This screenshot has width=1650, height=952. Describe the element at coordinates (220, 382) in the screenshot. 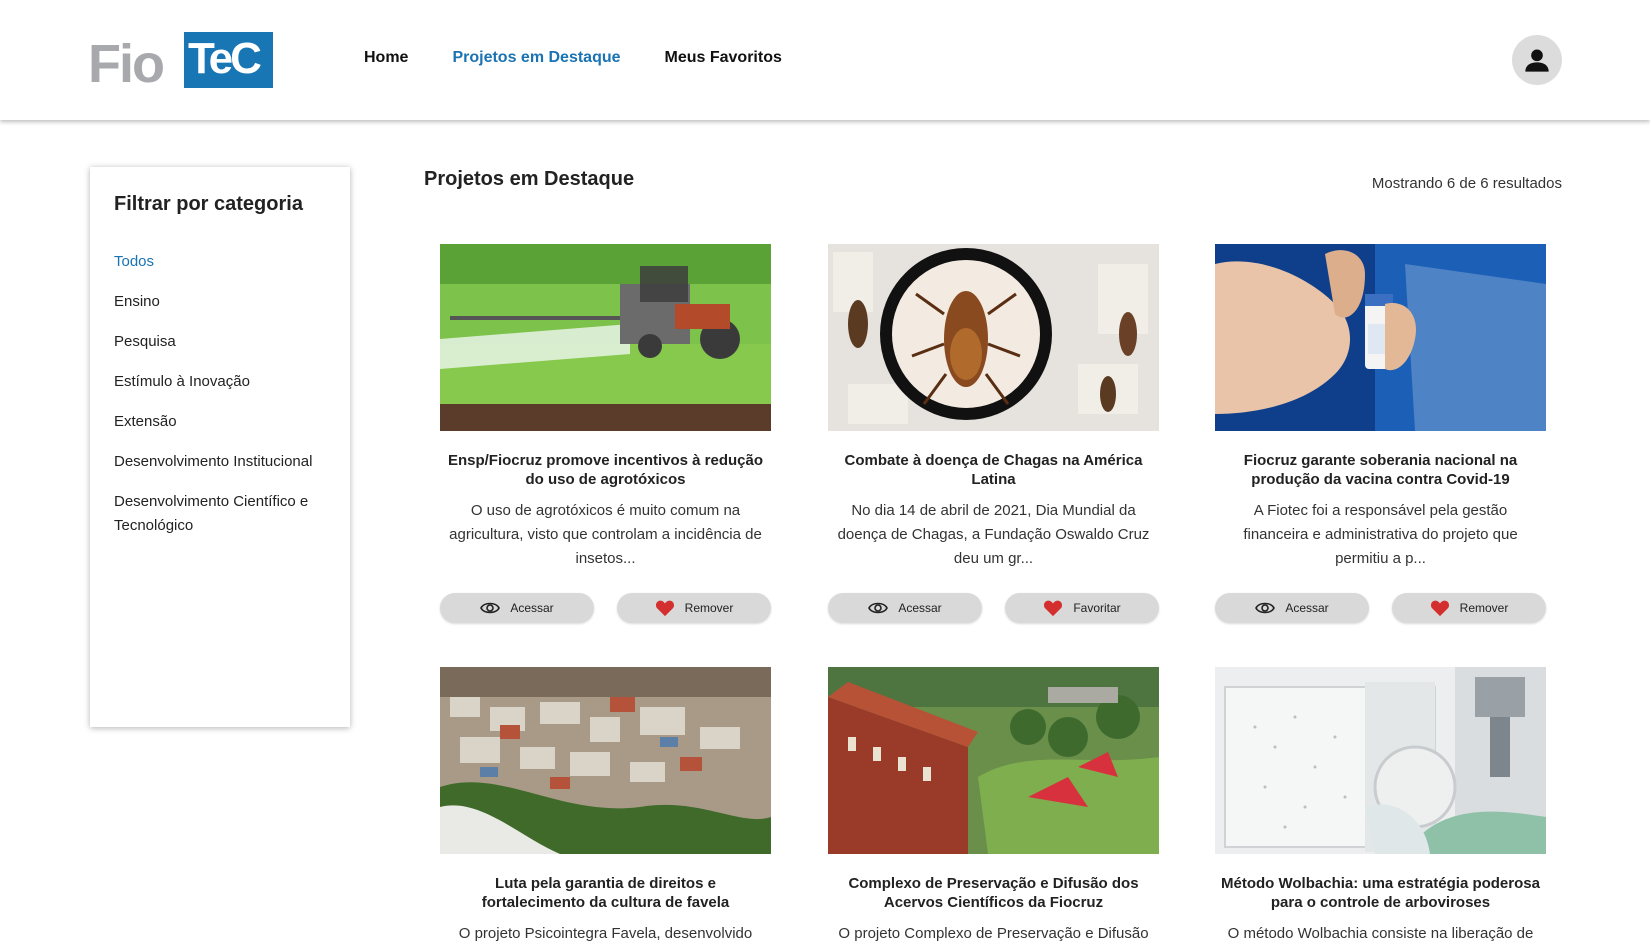

I see `category-estimulo-inovacao: Estímulo à Inovação` at that location.